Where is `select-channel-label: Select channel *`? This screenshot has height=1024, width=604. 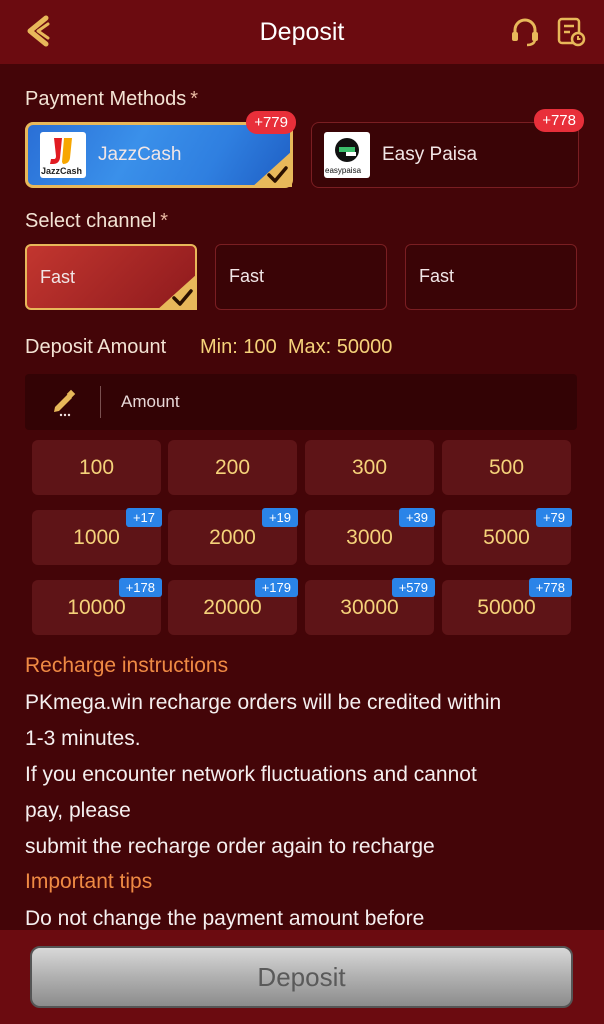
select-channel-label: Select channel * is located at coordinates (96, 221).